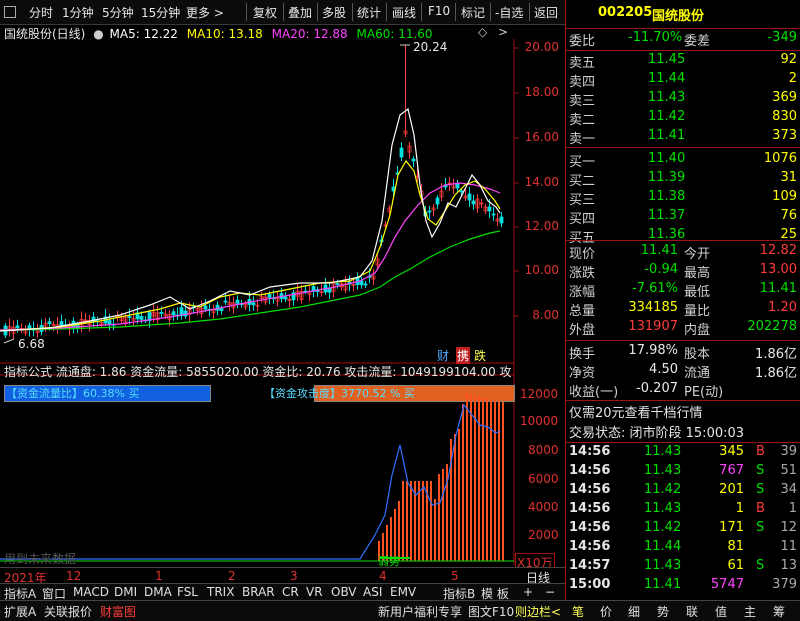 This screenshot has height=621, width=800. What do you see at coordinates (784, 135) in the screenshot?
I see `order-volume: 373` at bounding box center [784, 135].